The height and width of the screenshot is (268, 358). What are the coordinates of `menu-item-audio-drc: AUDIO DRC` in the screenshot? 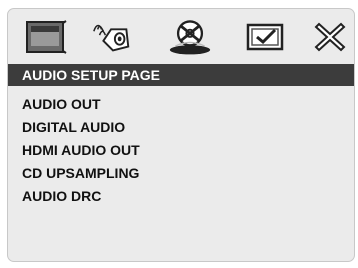 It's located at (81, 196).